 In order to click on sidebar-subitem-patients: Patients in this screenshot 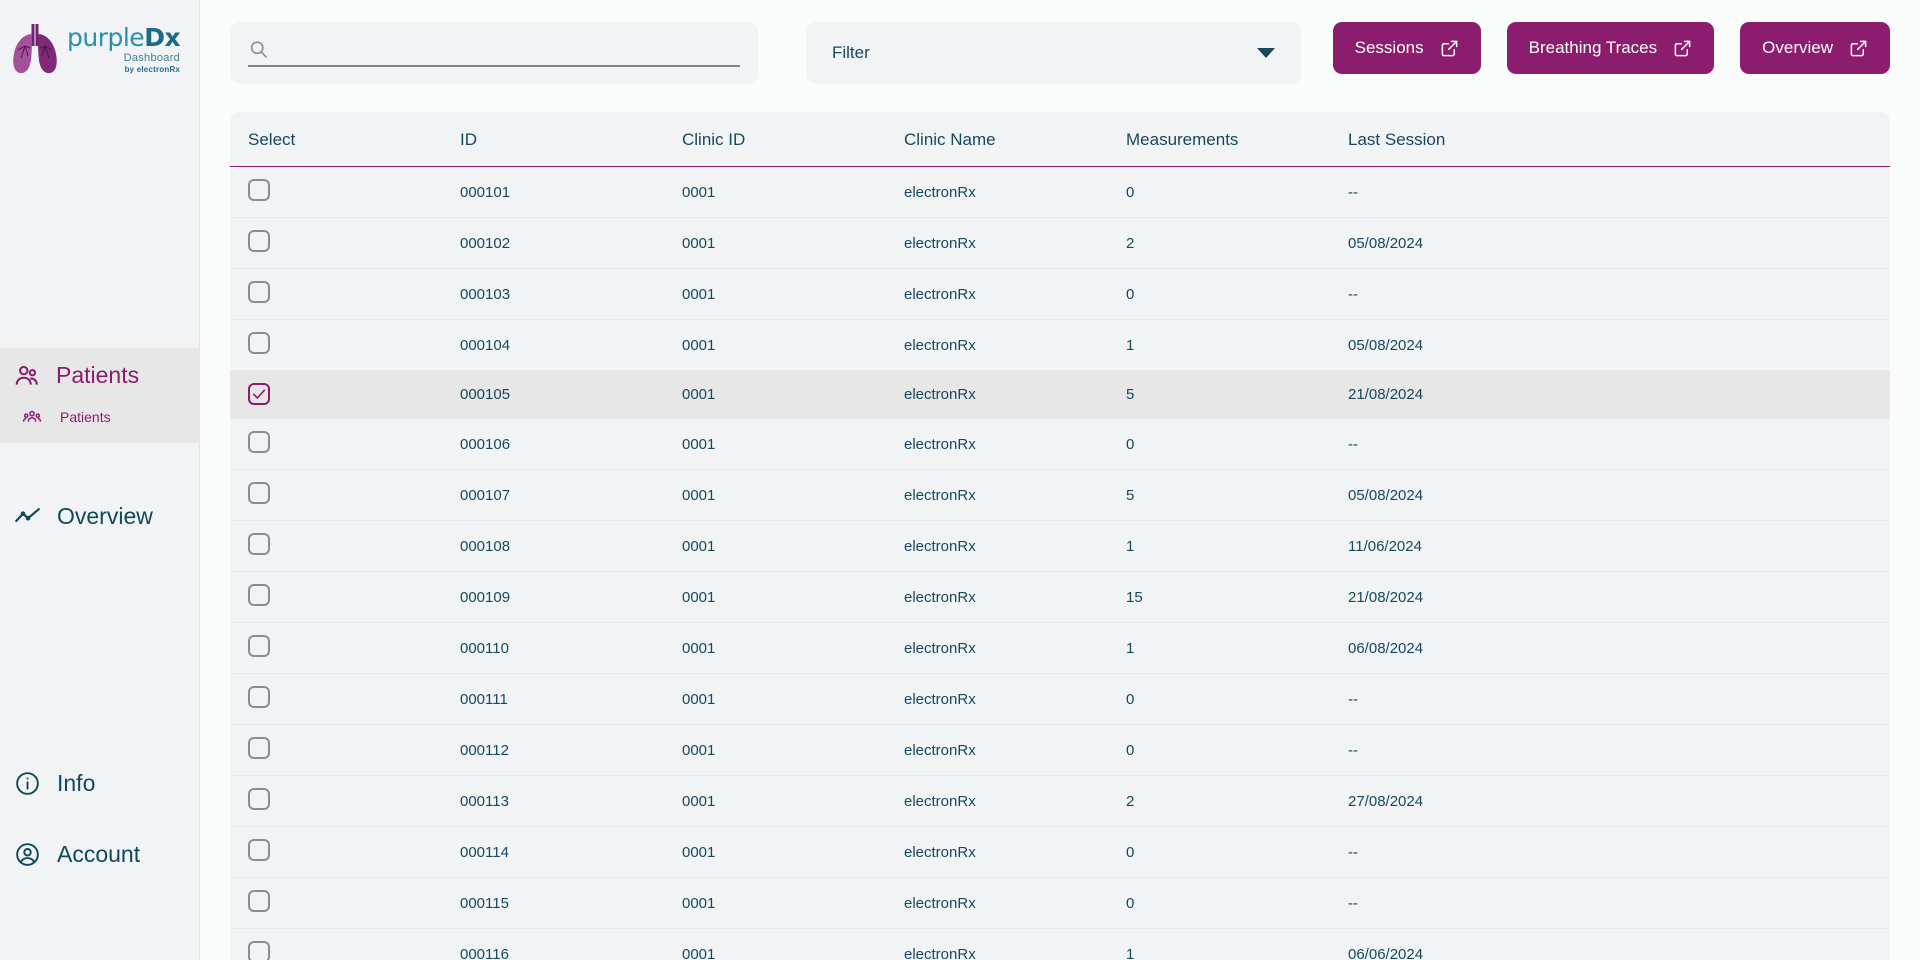, I will do `click(99, 423)`.